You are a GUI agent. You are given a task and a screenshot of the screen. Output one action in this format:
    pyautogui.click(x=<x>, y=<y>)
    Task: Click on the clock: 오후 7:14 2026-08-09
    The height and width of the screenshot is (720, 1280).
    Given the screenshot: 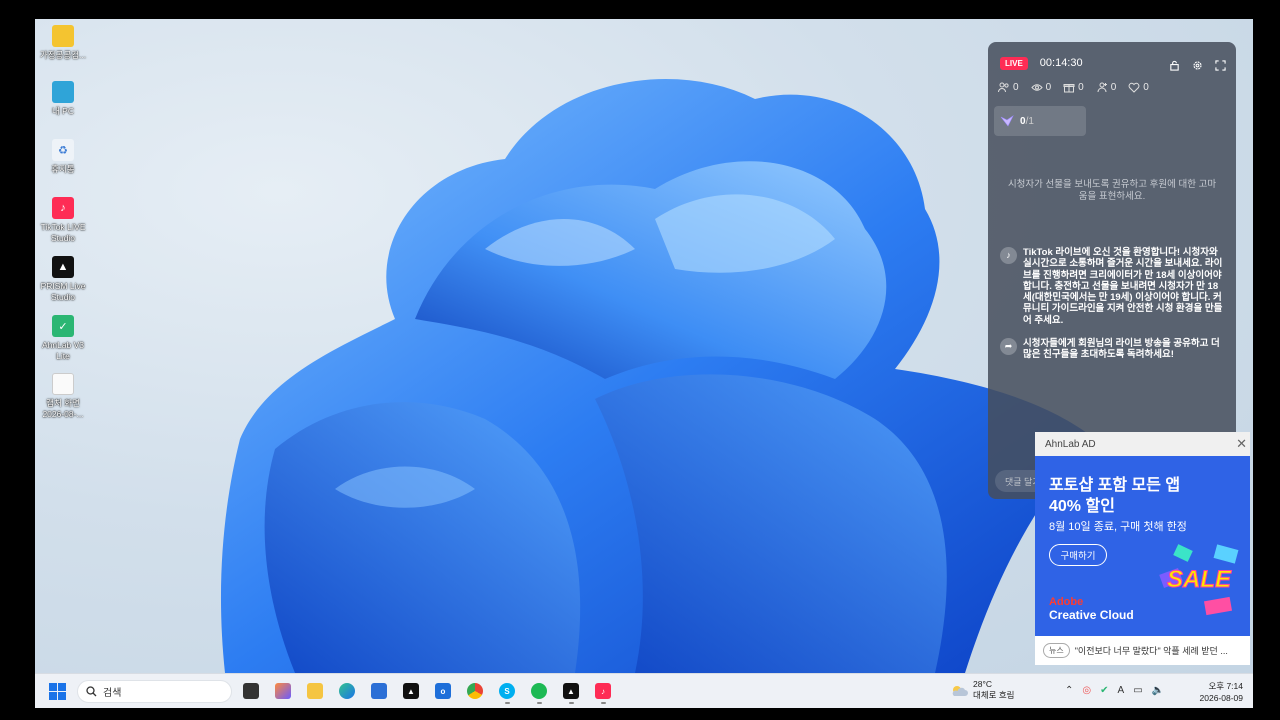 What is the action you would take?
    pyautogui.click(x=1221, y=692)
    